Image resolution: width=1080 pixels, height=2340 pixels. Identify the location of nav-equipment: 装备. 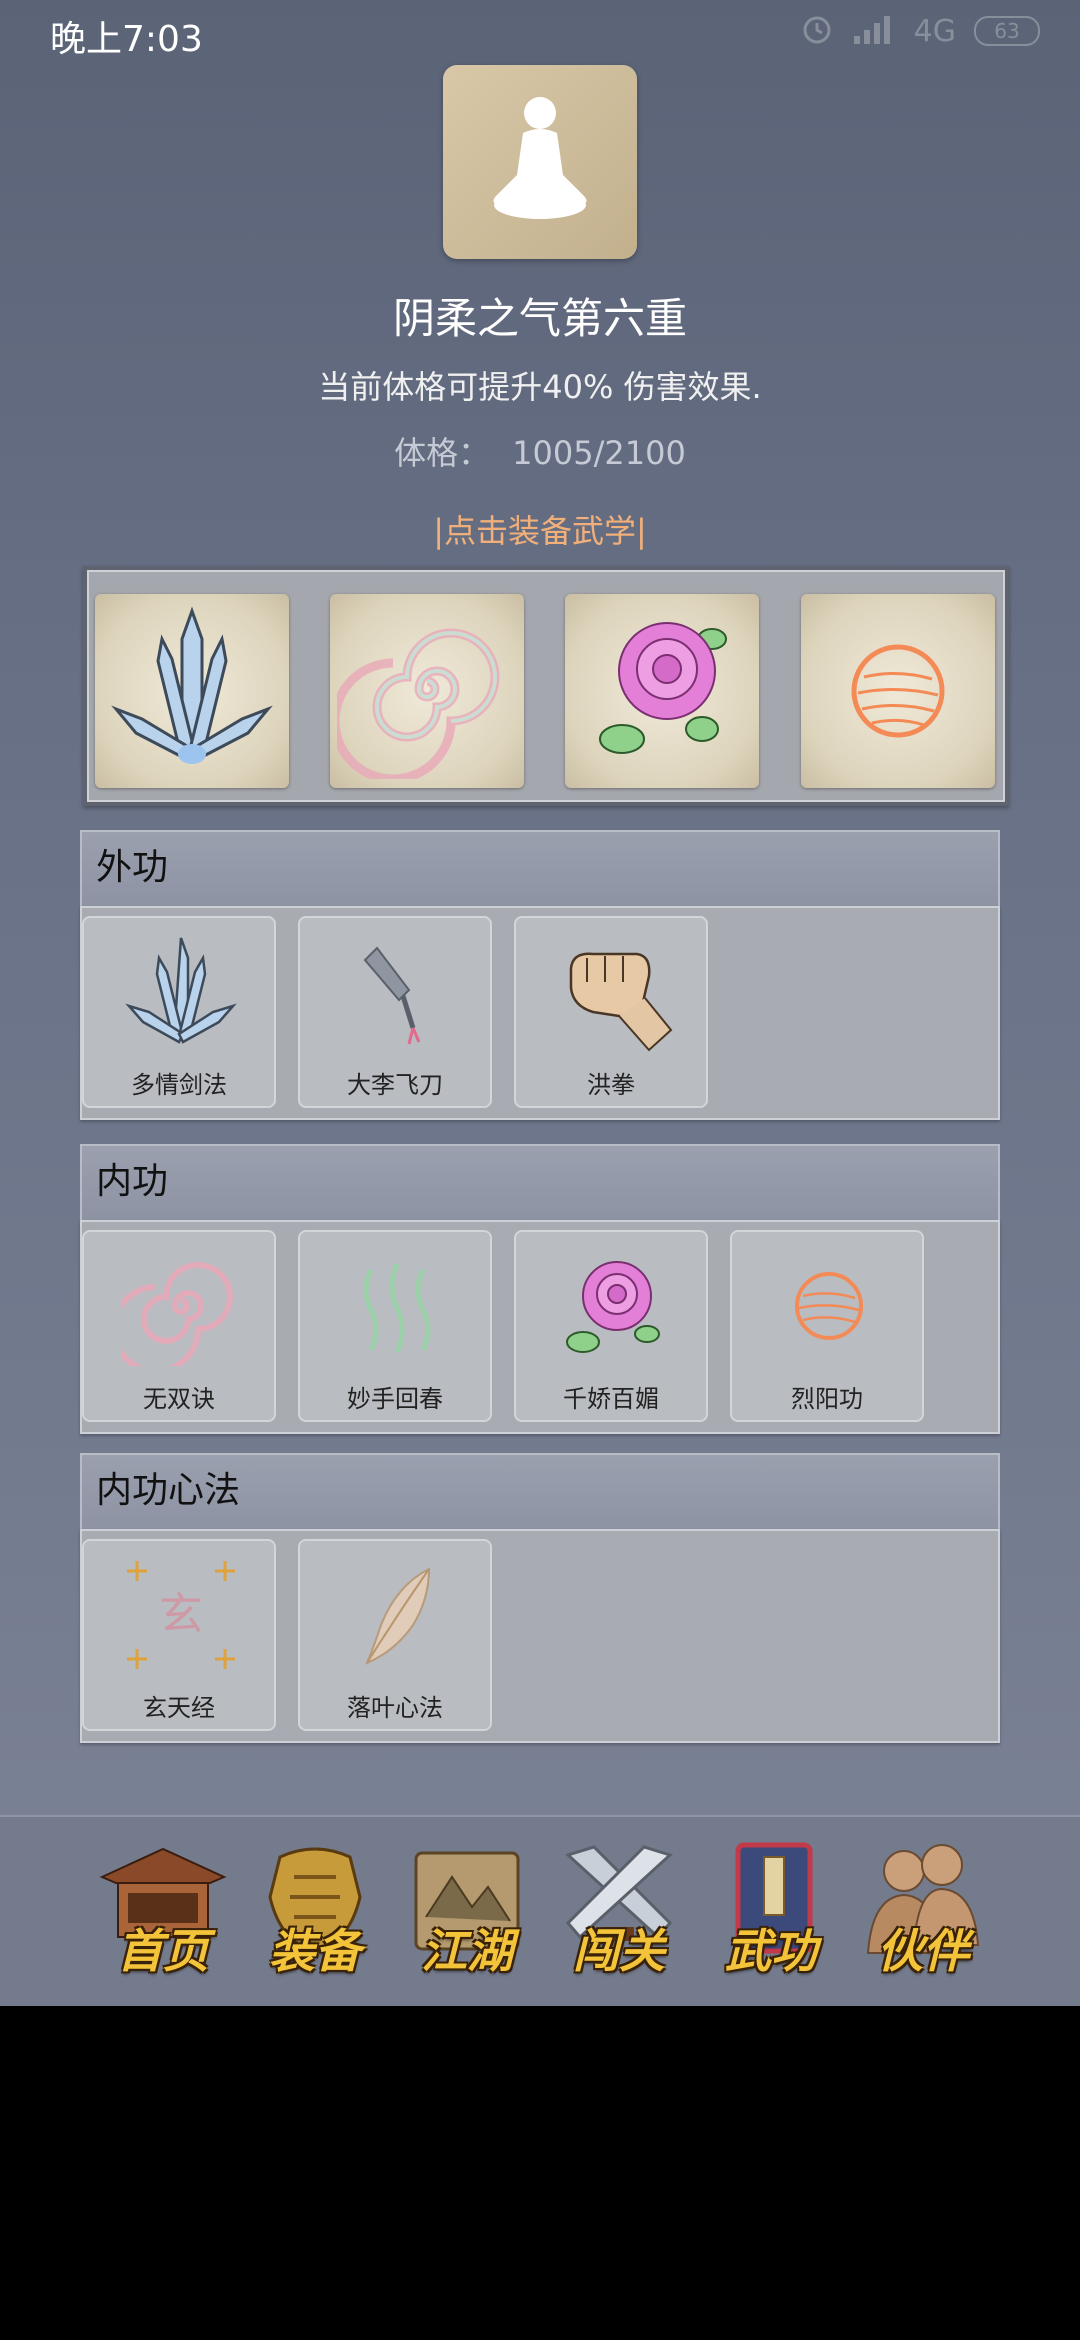
(315, 1912).